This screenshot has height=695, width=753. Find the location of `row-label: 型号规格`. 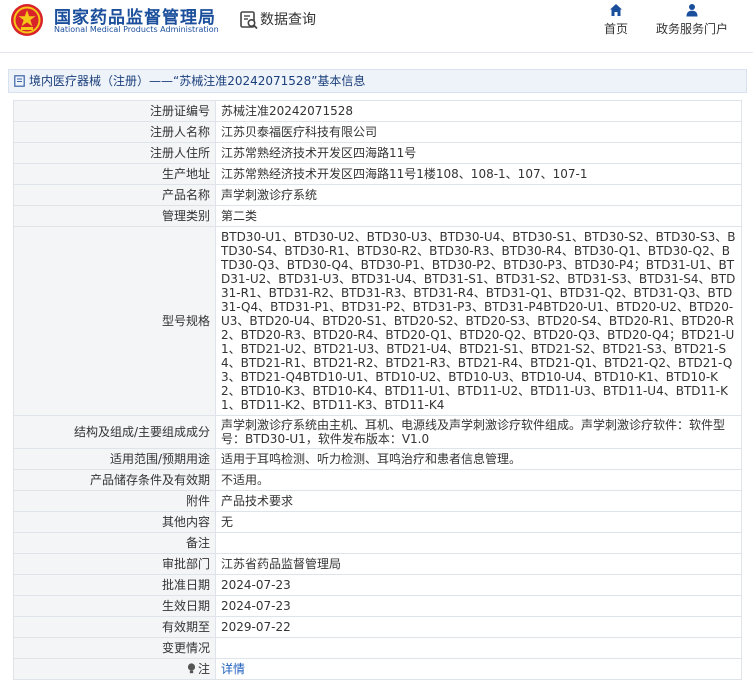

row-label: 型号规格 is located at coordinates (114, 321).